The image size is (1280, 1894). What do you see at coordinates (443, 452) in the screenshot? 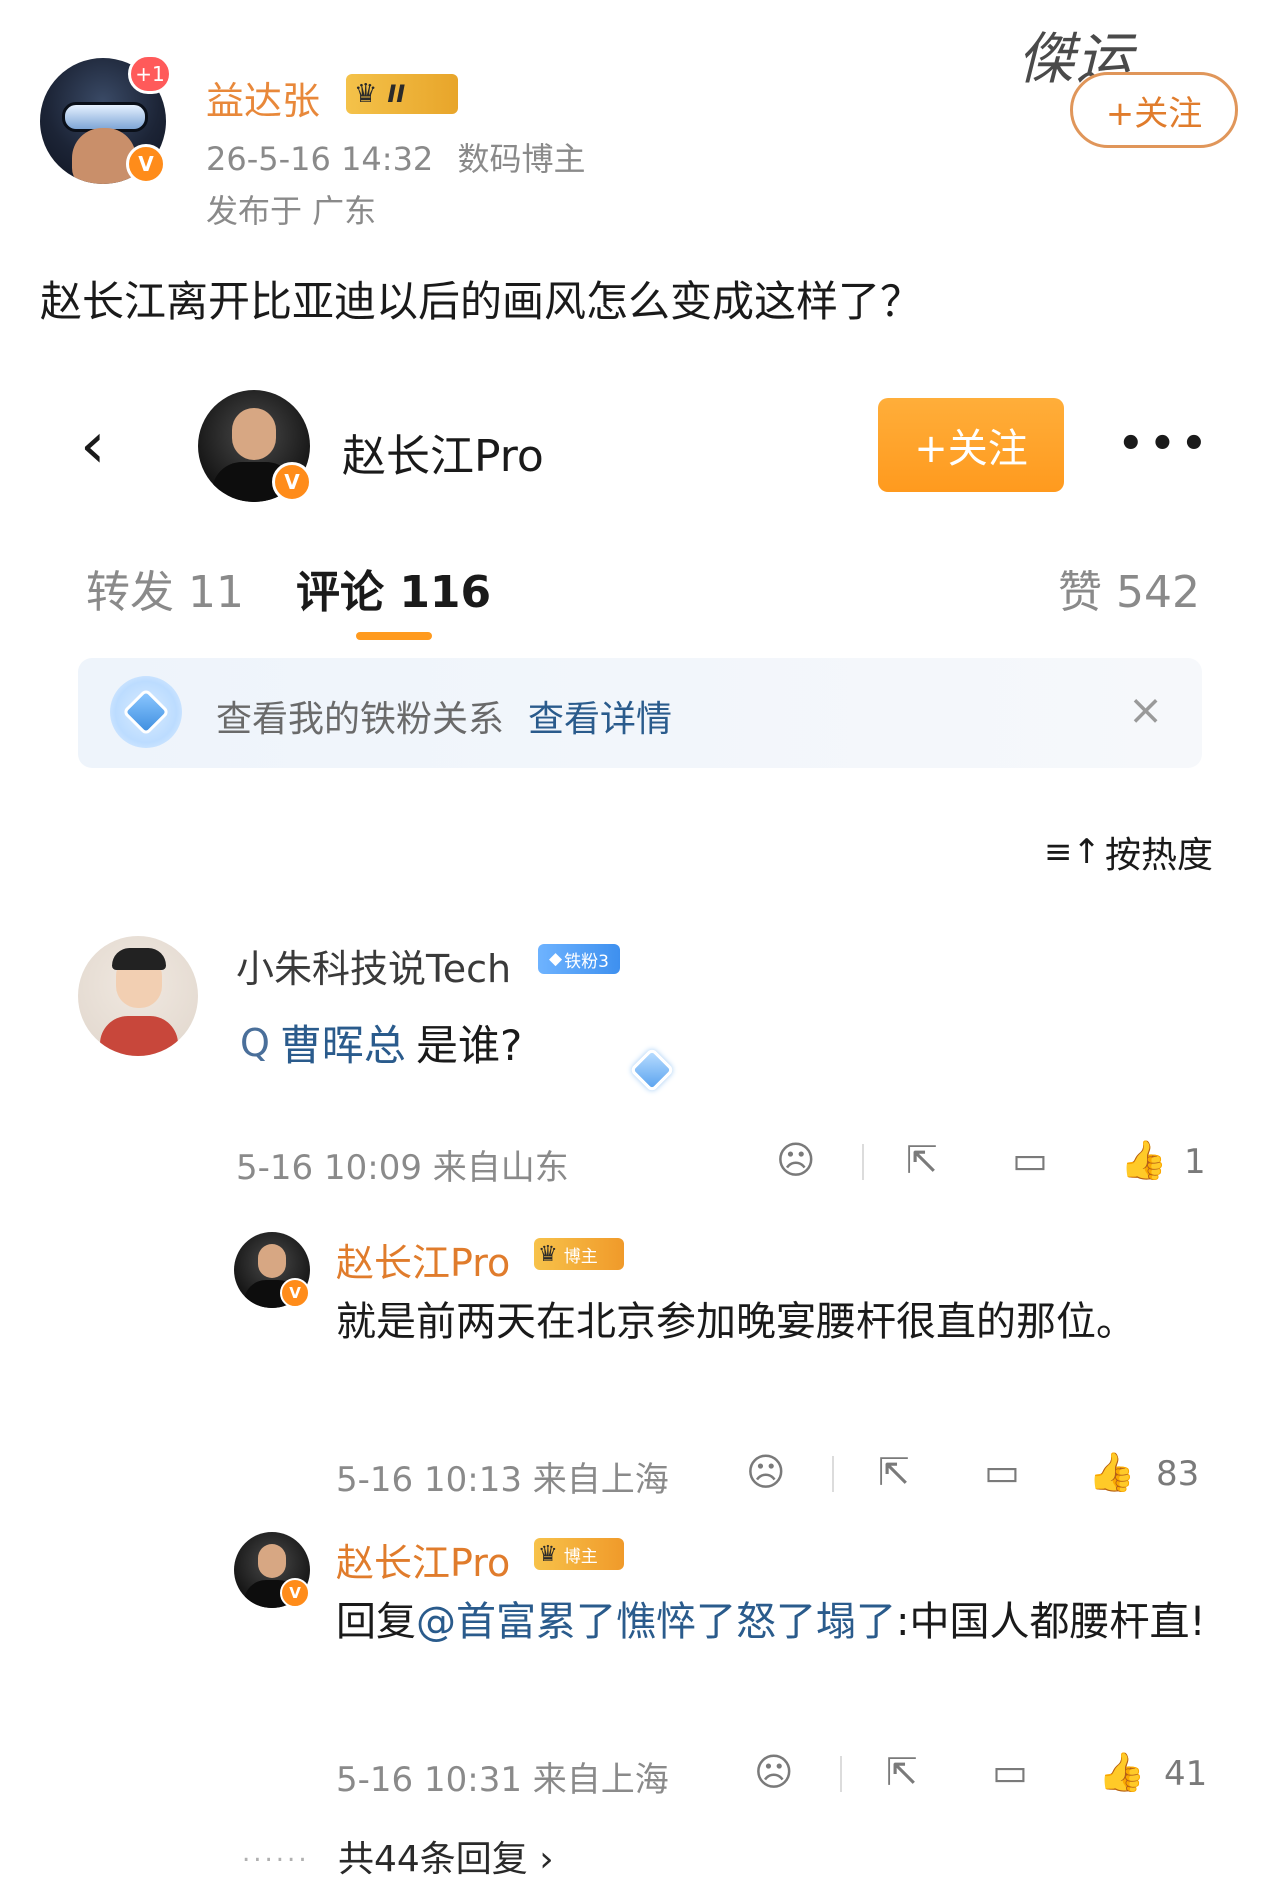
I see `embedded-account-name: 赵长江Pro` at bounding box center [443, 452].